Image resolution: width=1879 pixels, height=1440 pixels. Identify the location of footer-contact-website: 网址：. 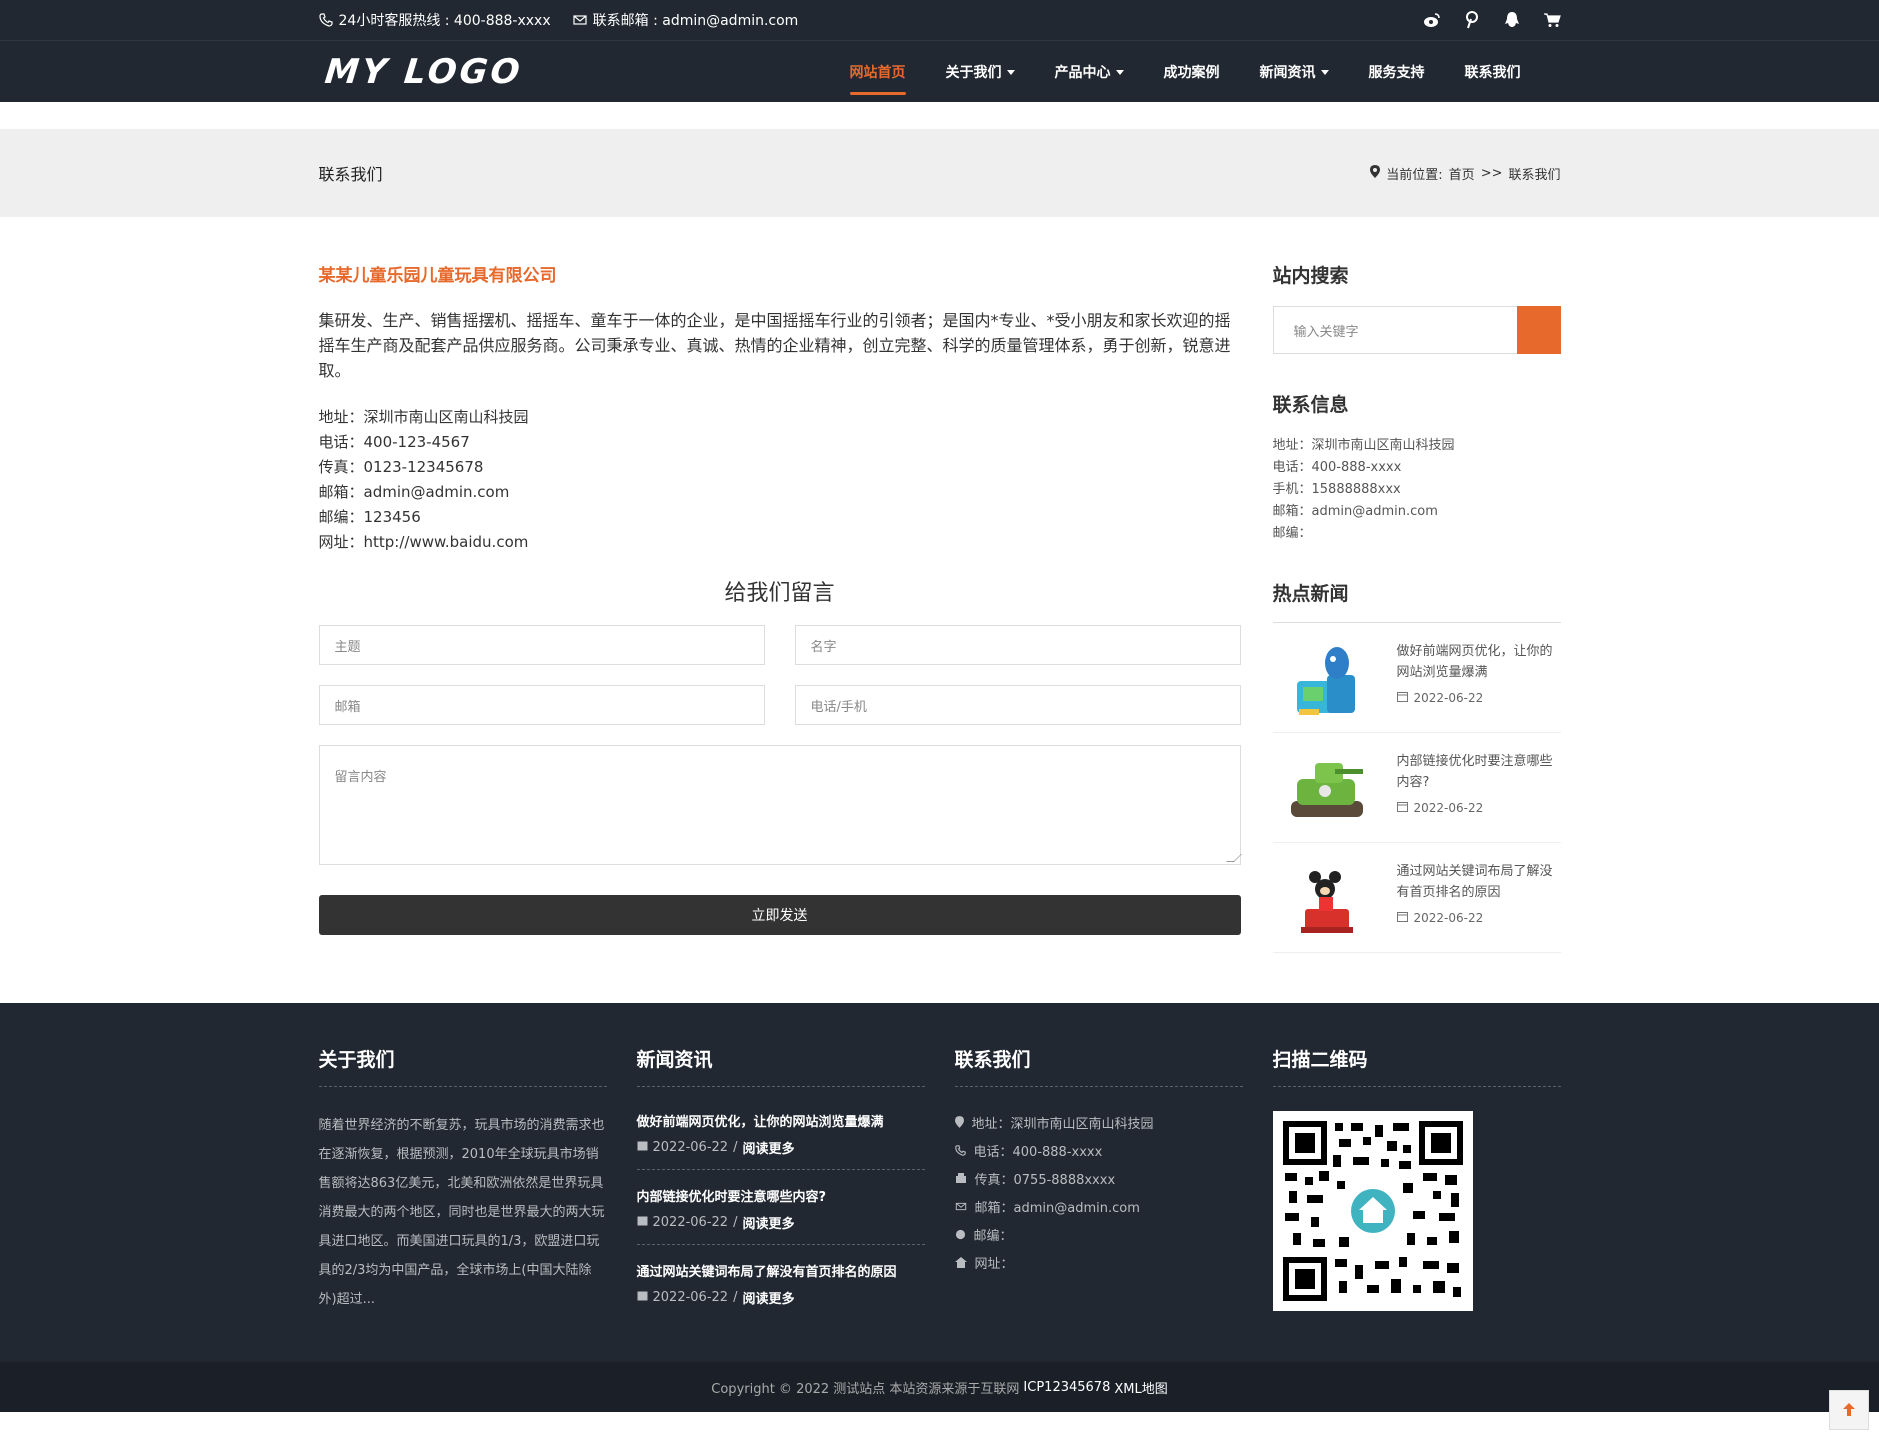
(1098, 1265).